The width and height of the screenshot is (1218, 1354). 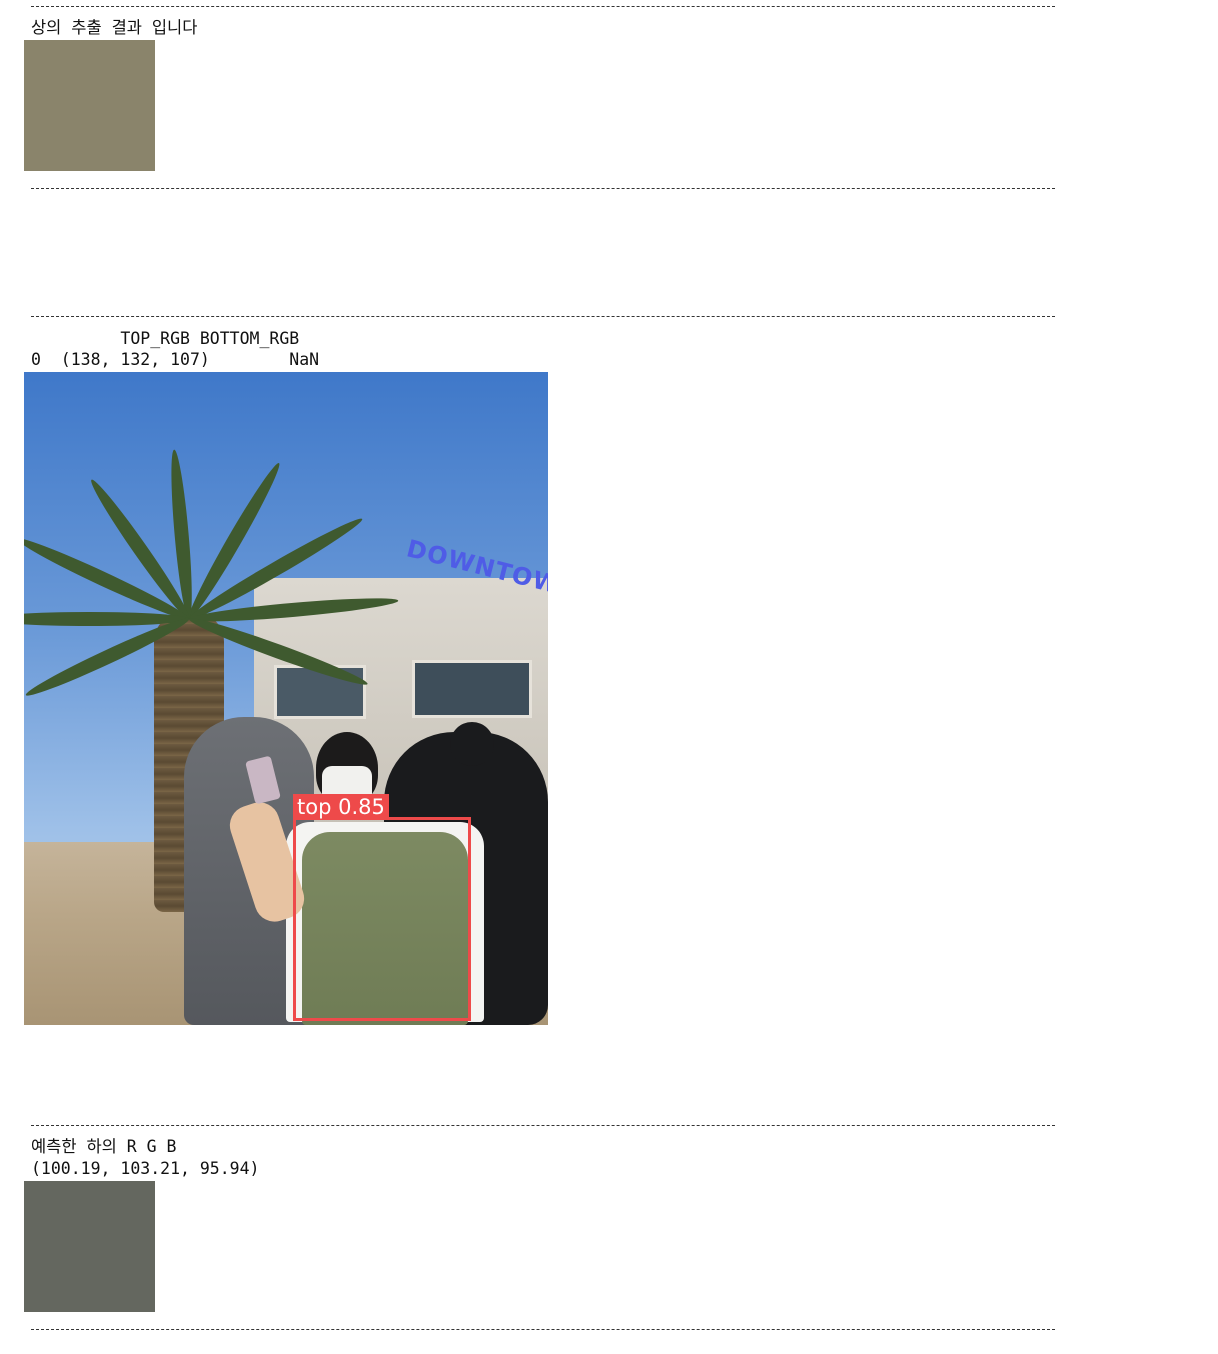 I want to click on bottom-prediction-title: 예측한 하의 R G B, so click(x=104, y=1146).